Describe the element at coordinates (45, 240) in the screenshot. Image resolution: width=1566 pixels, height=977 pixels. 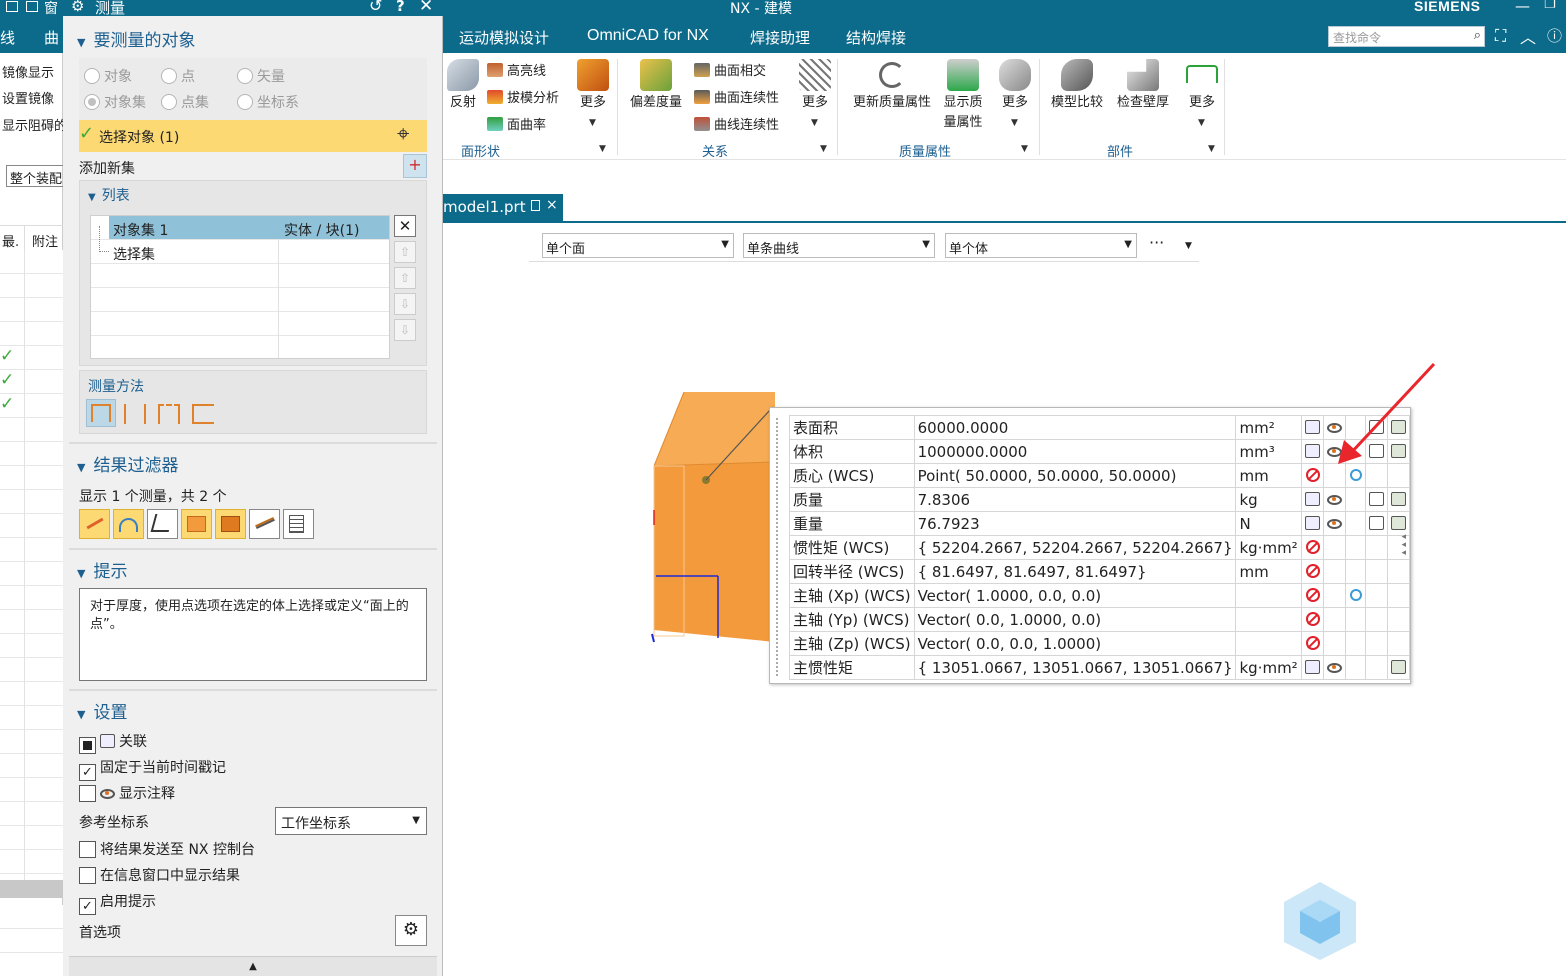
I see `column-header: 附注` at that location.